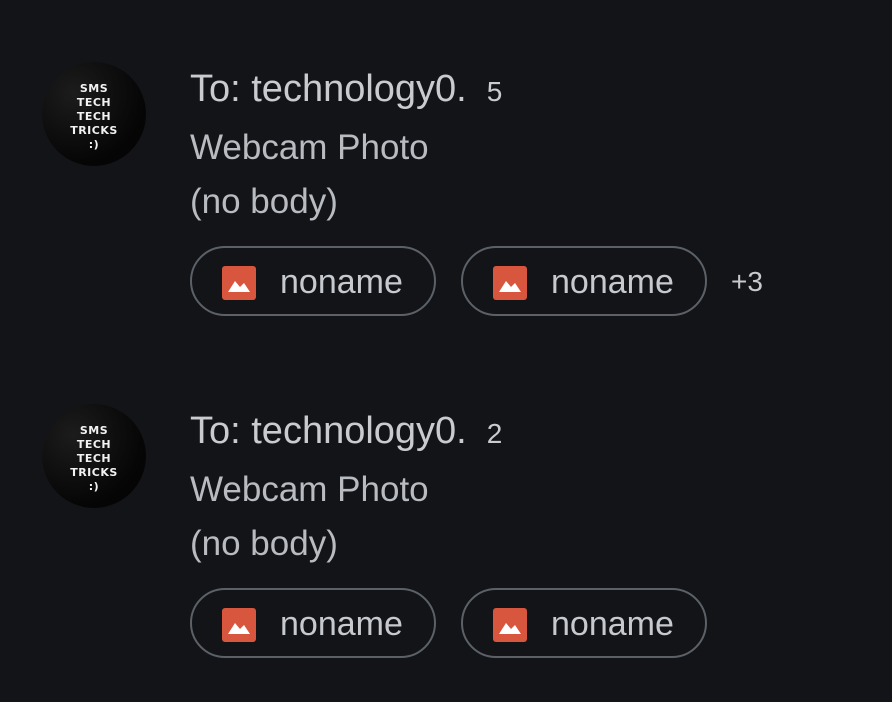 The height and width of the screenshot is (702, 892). I want to click on recipient-line: To: technology0. 5, so click(346, 89).